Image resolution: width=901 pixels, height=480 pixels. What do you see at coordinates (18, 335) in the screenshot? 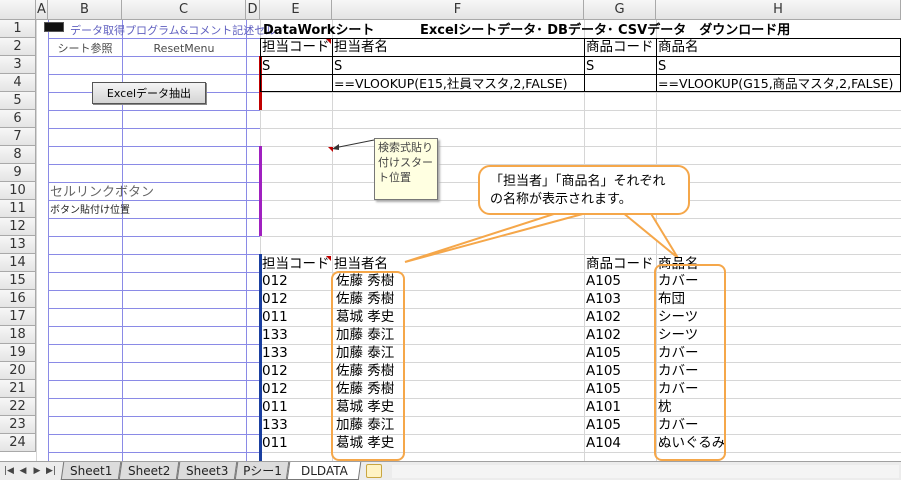
I see `row-header: 18` at bounding box center [18, 335].